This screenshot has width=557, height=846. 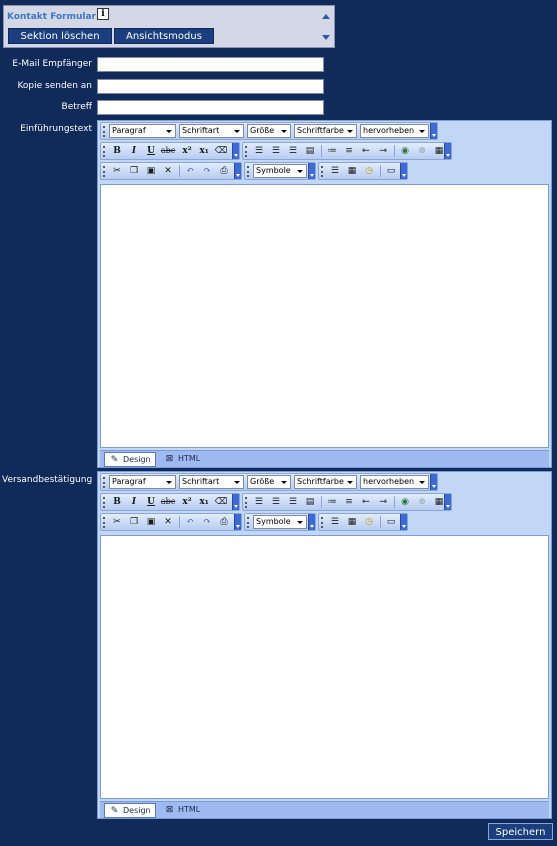 I want to click on info-icon: i, so click(x=103, y=14).